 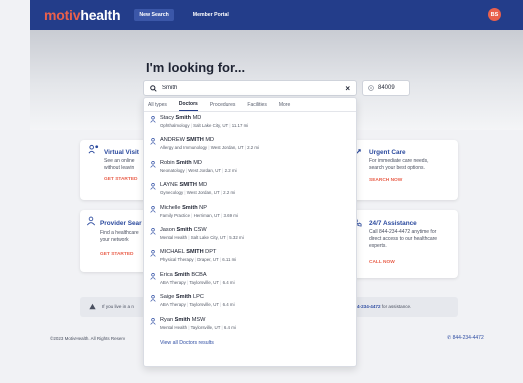 I want to click on zip-field: 84009, so click(x=386, y=88).